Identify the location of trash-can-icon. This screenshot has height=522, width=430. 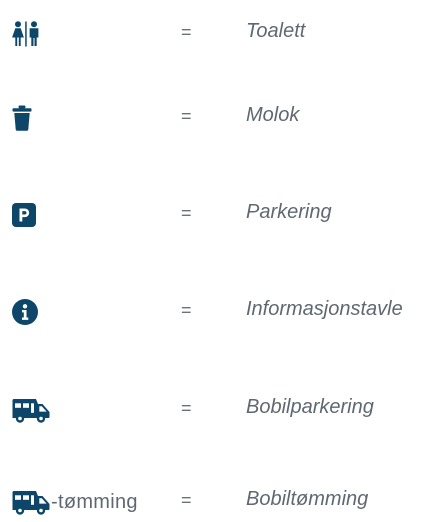
(22, 118).